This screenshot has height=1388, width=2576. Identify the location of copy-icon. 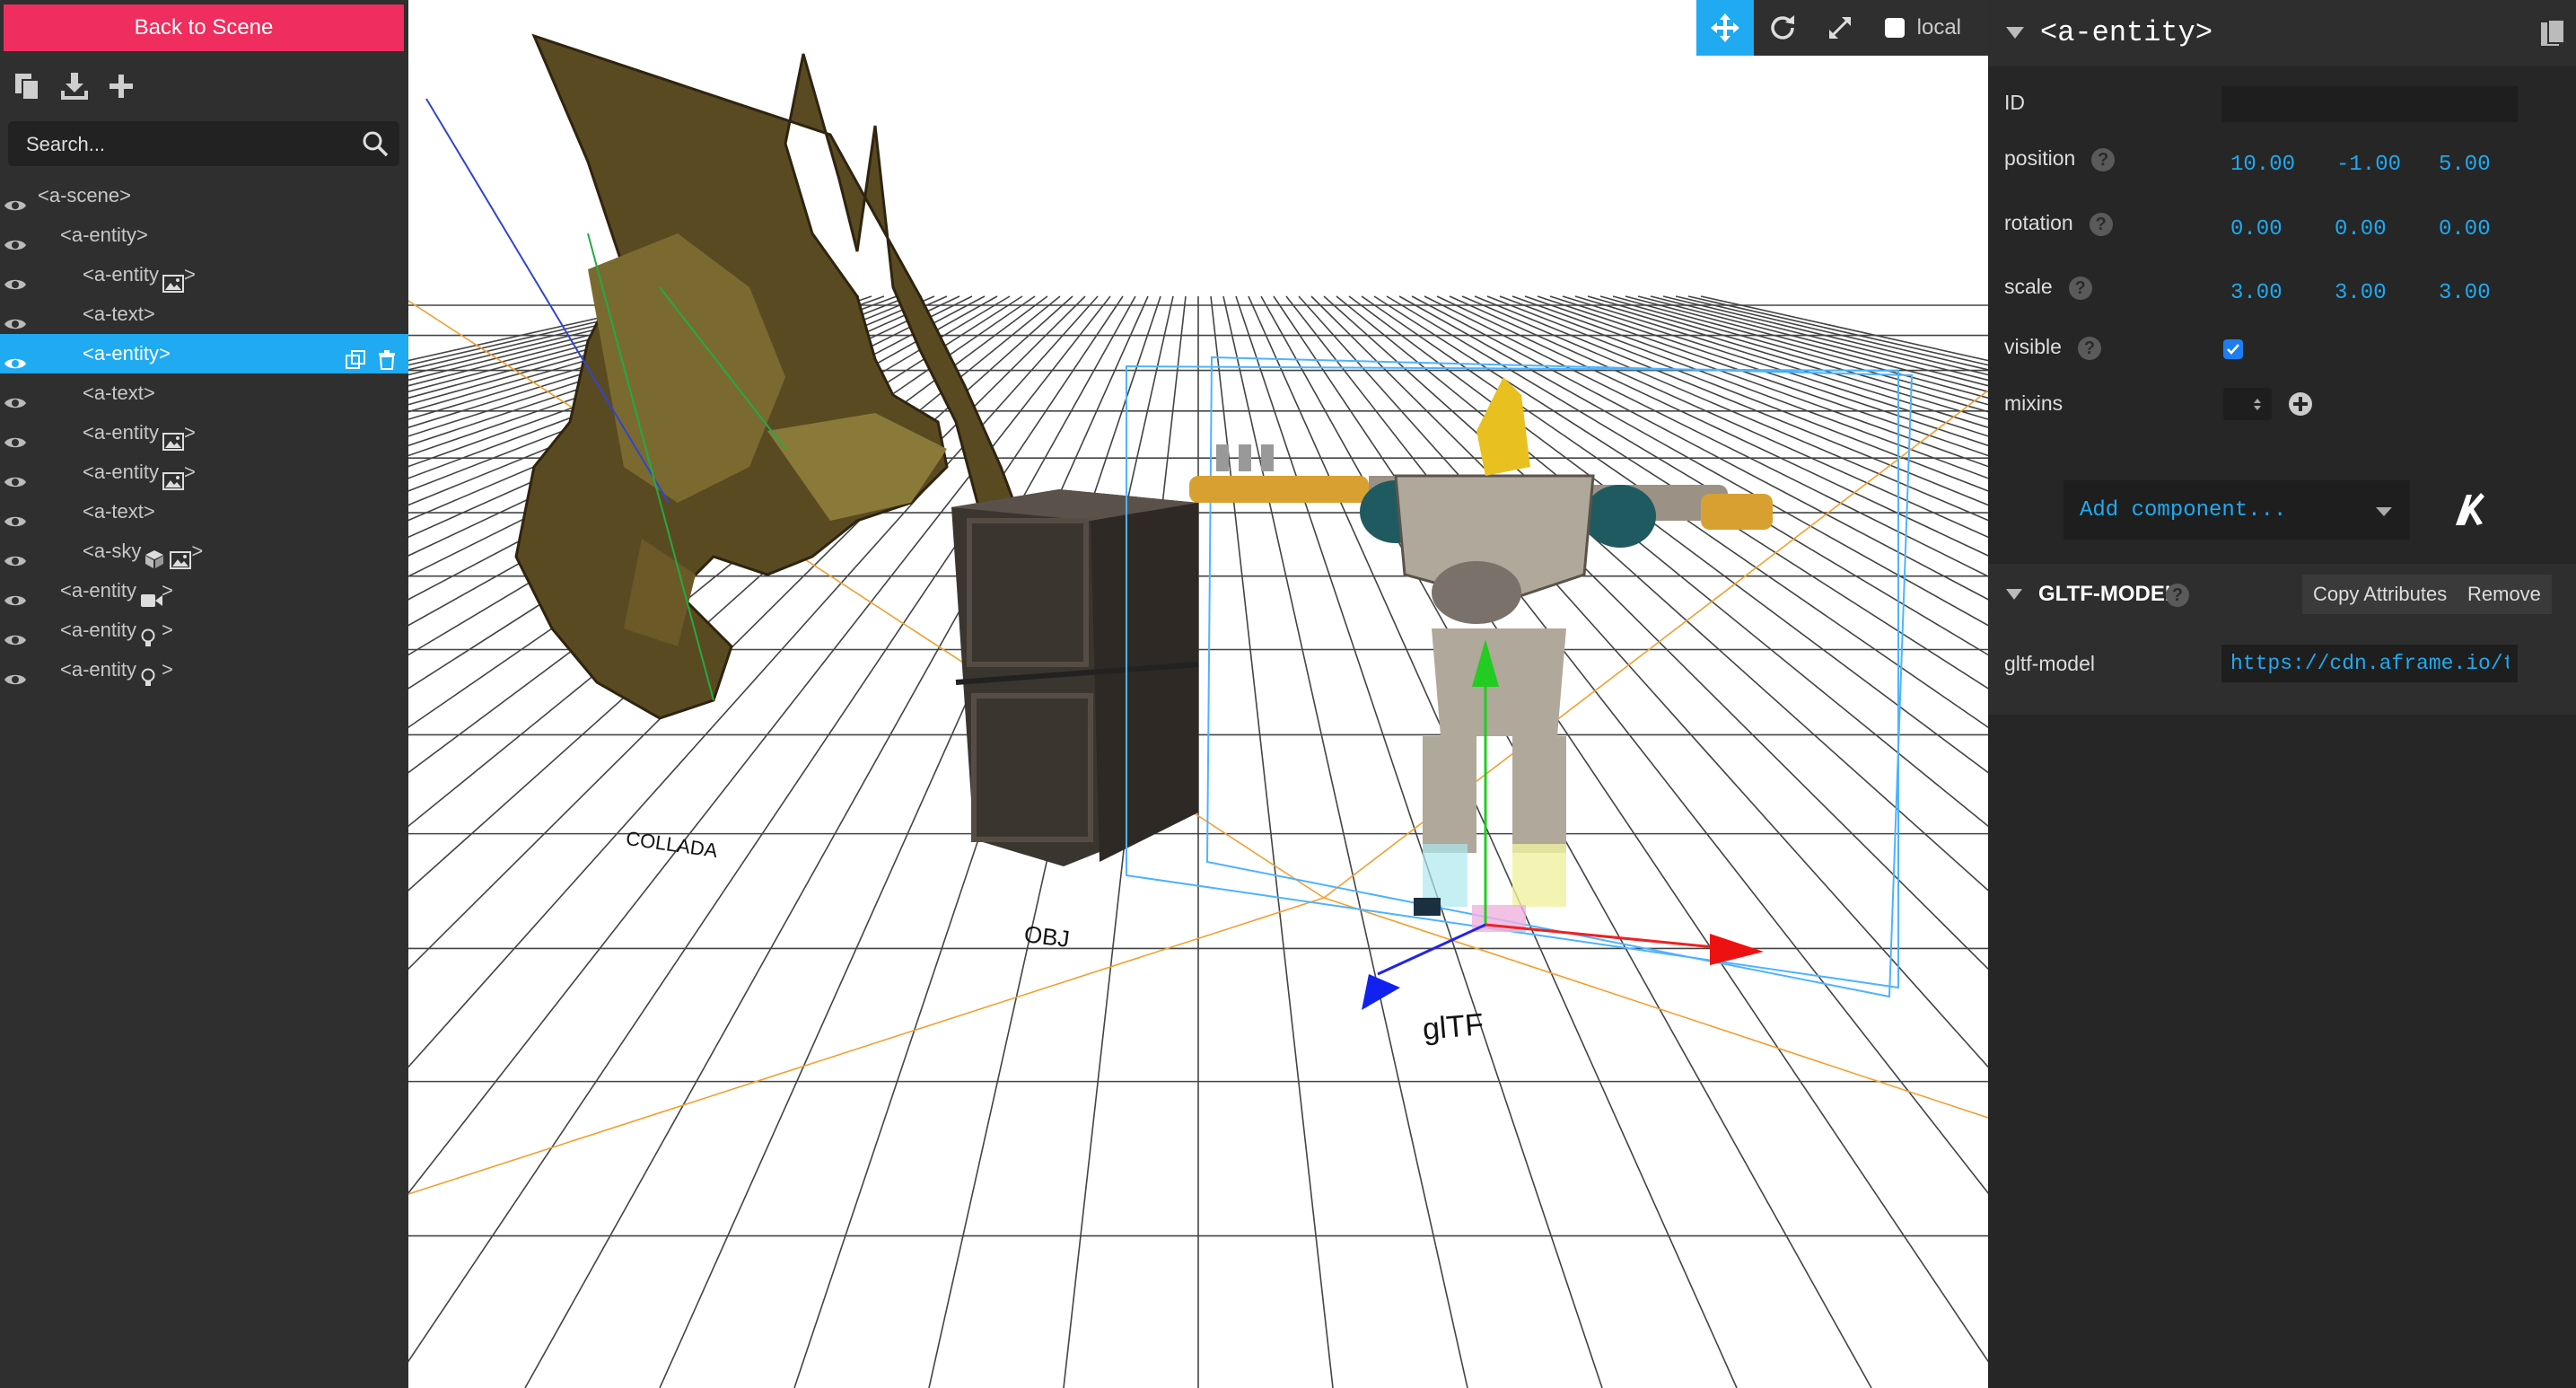
(28, 86).